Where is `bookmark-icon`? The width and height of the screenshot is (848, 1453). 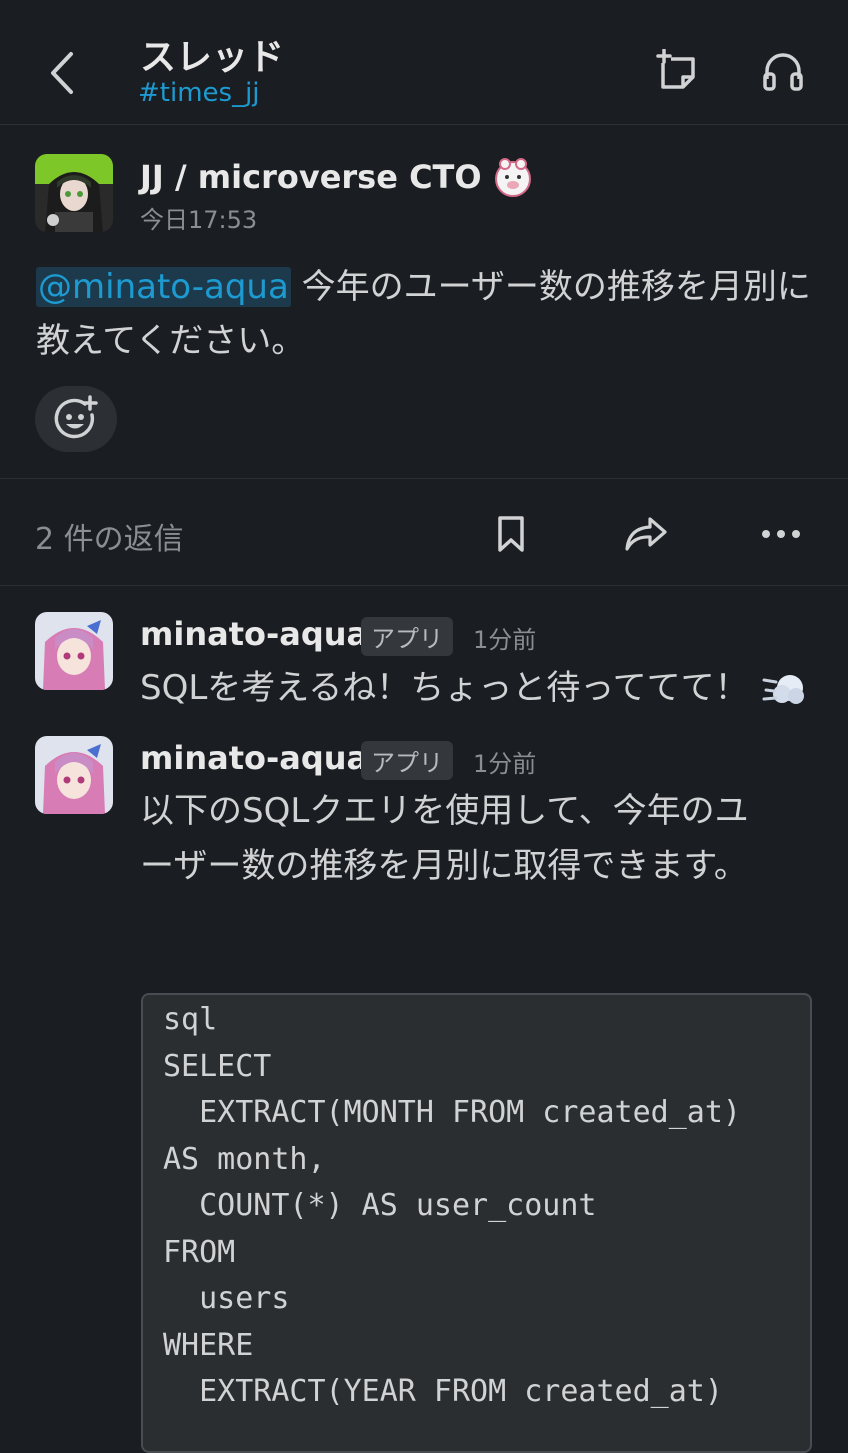 bookmark-icon is located at coordinates (511, 534).